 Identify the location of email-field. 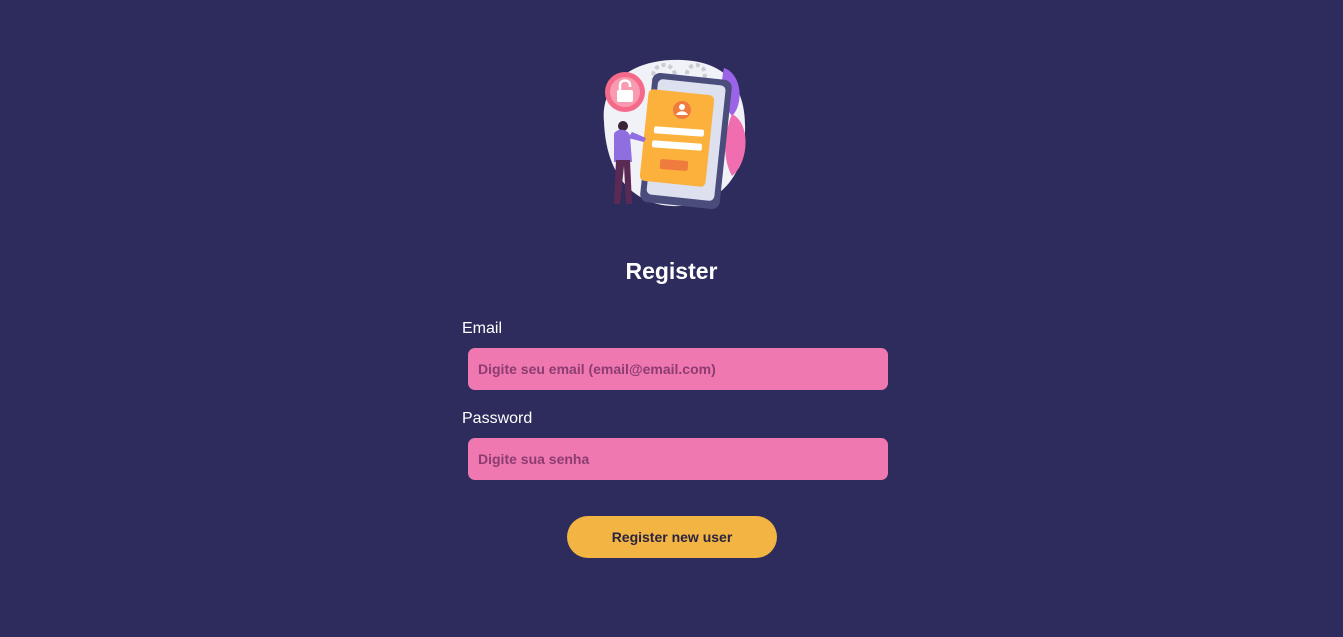
(678, 369).